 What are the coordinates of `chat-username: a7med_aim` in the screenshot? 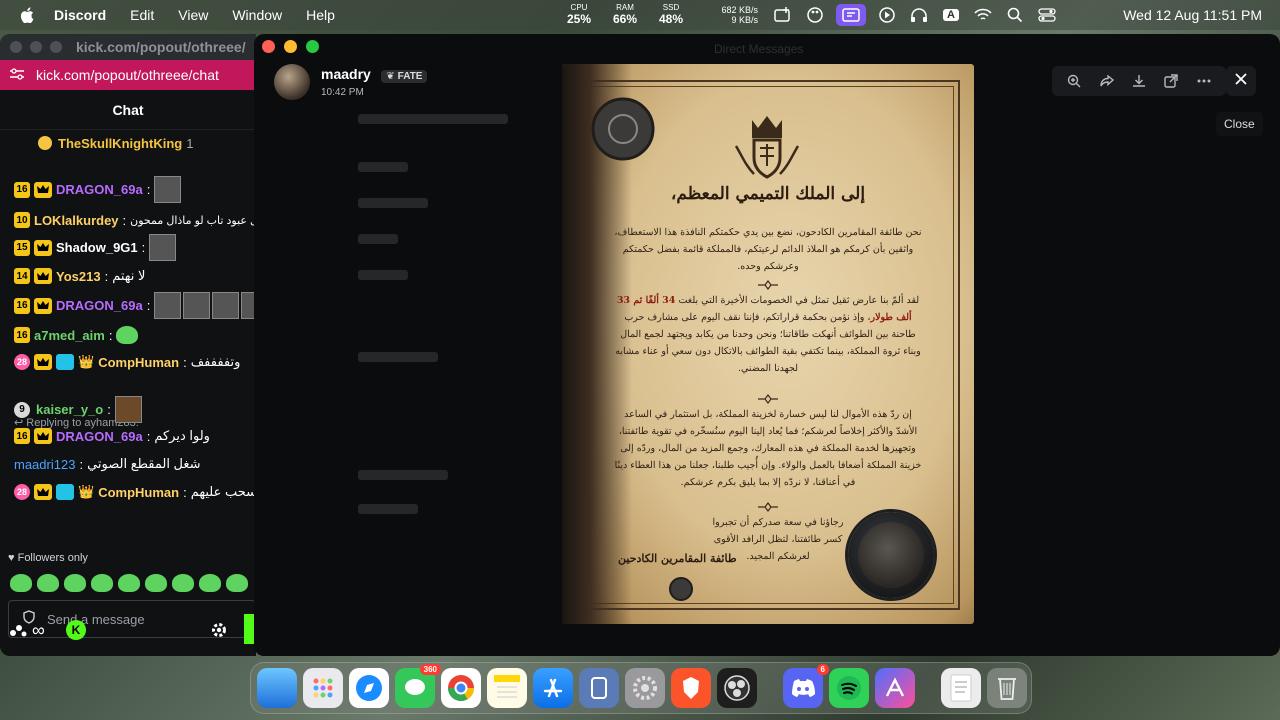 It's located at (69, 335).